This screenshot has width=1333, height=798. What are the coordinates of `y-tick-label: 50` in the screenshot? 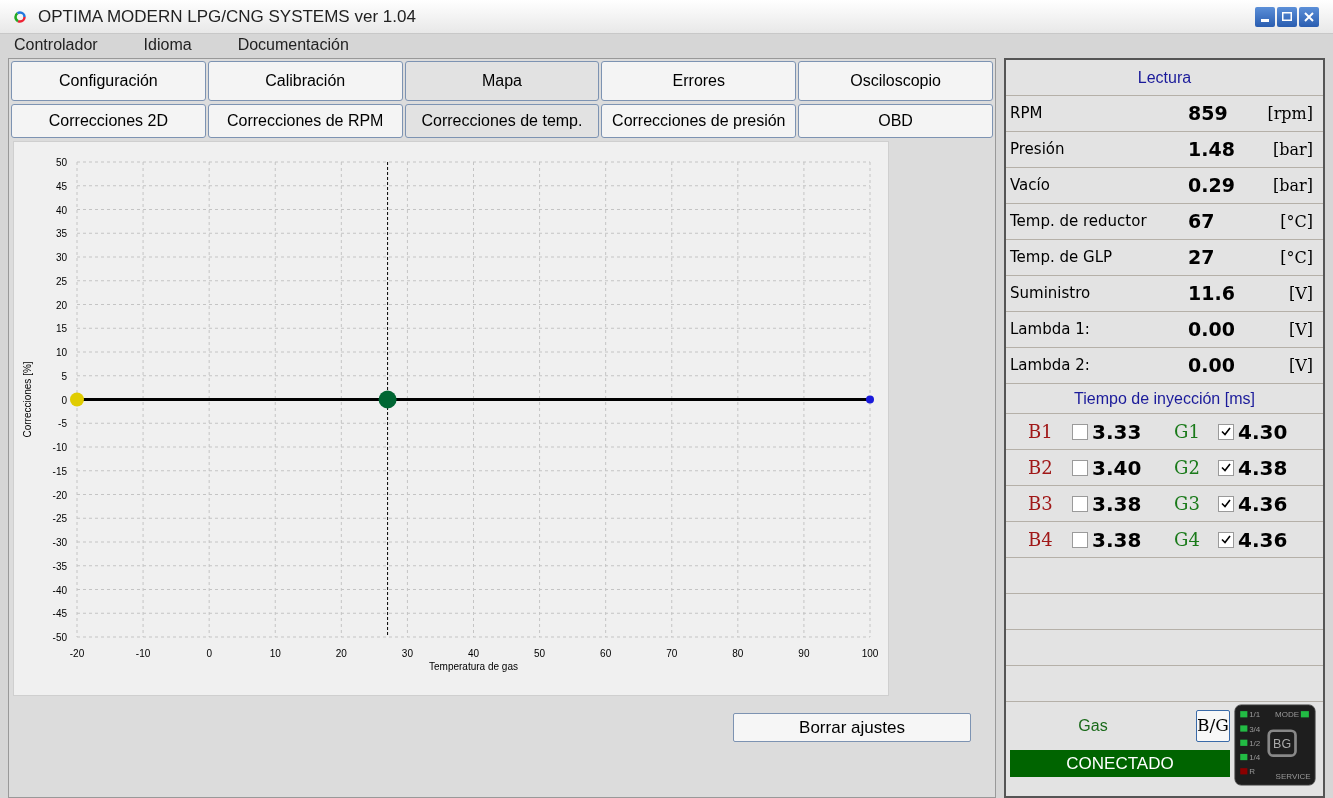 It's located at (61, 162).